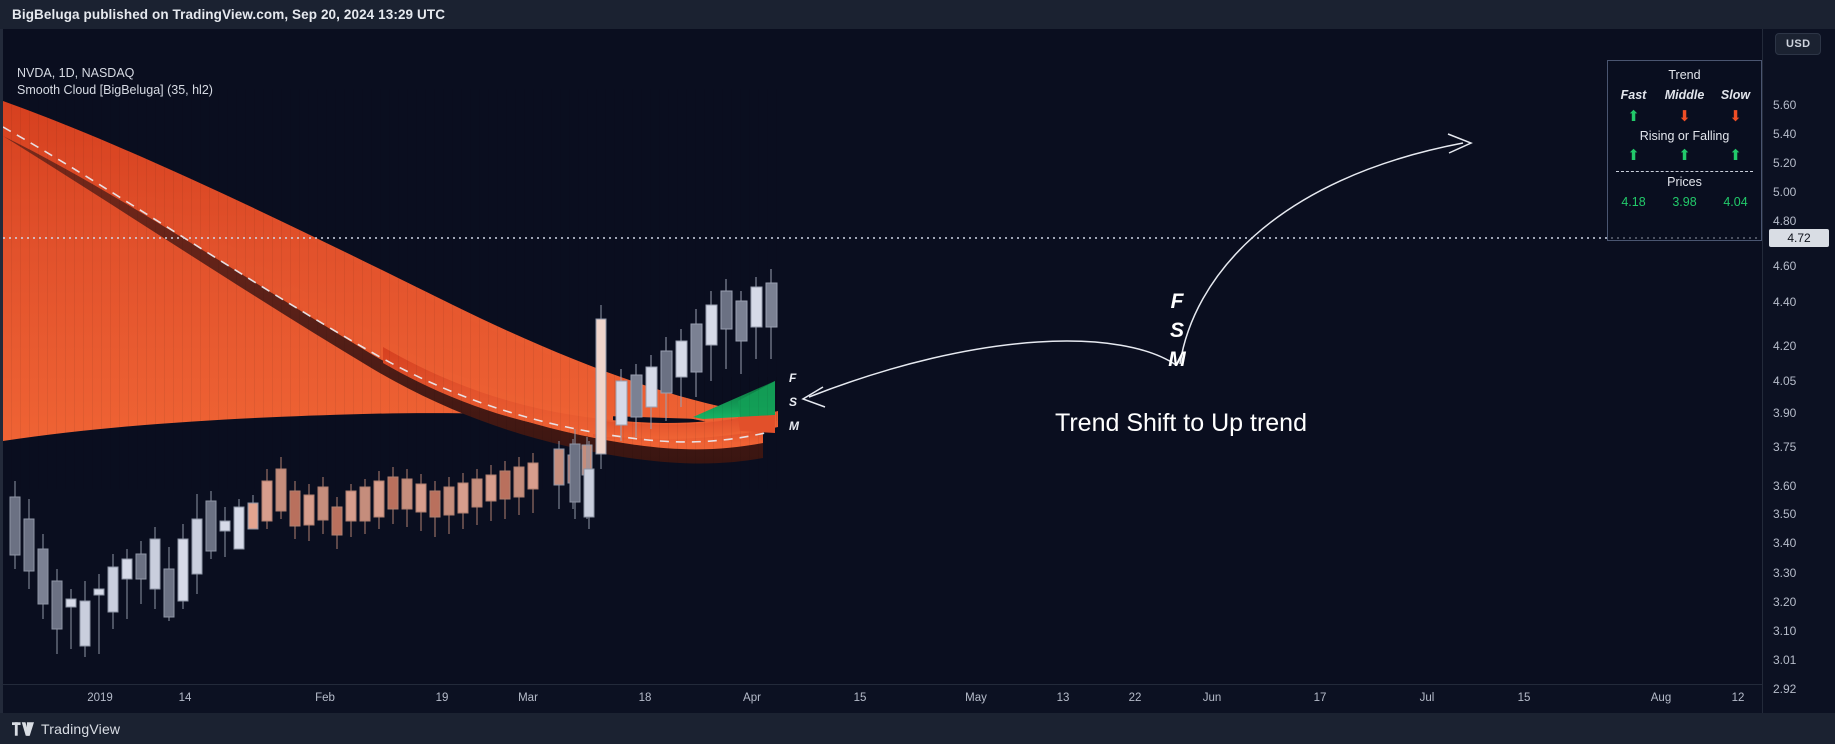 The image size is (1835, 744). Describe the element at coordinates (1661, 698) in the screenshot. I see `time-axis-tick: Aug` at that location.